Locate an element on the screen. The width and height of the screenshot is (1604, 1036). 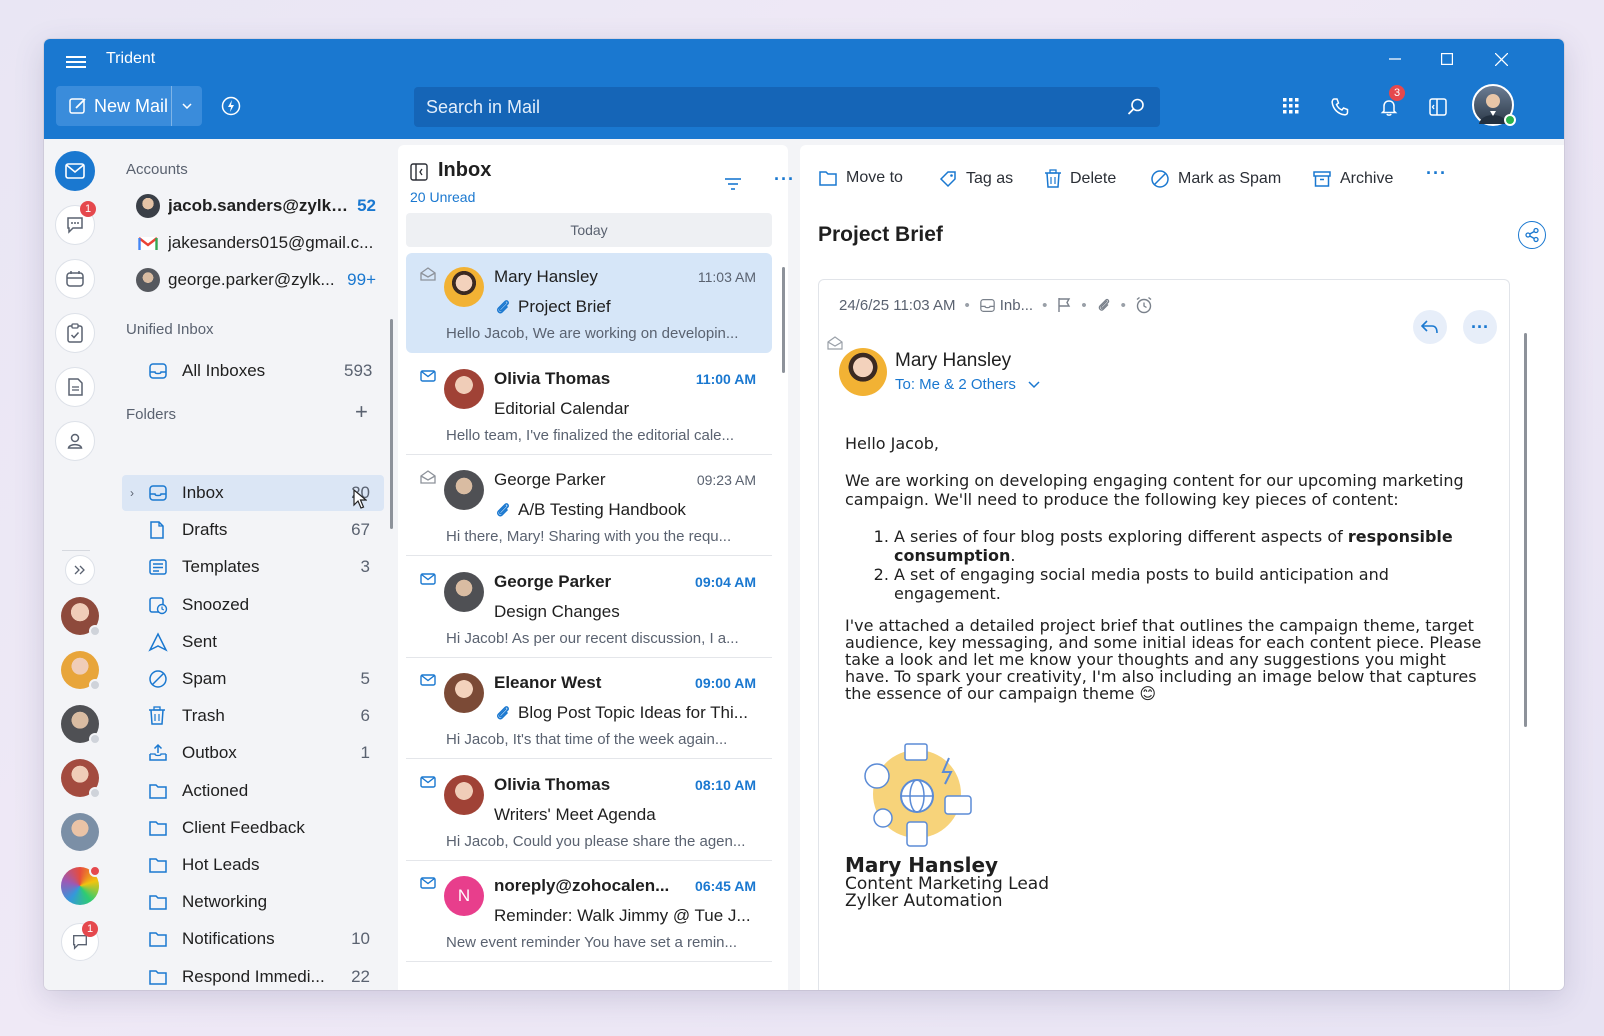
spam-icon is located at coordinates (159, 679).